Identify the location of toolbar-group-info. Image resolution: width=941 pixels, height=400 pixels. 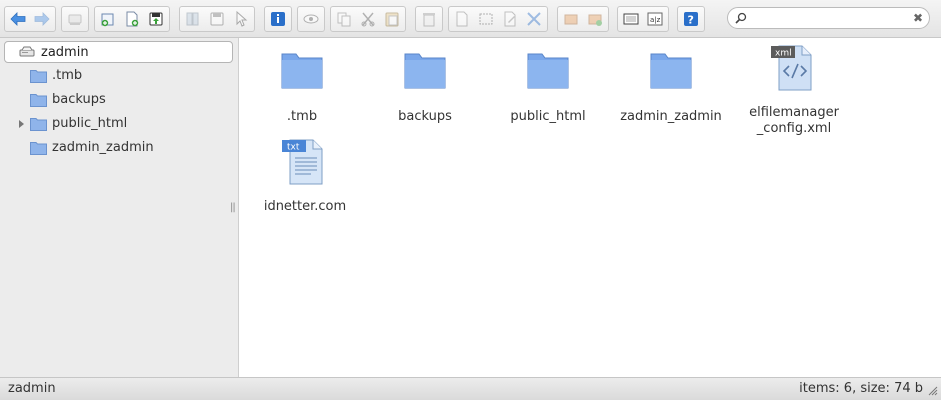
(278, 19).